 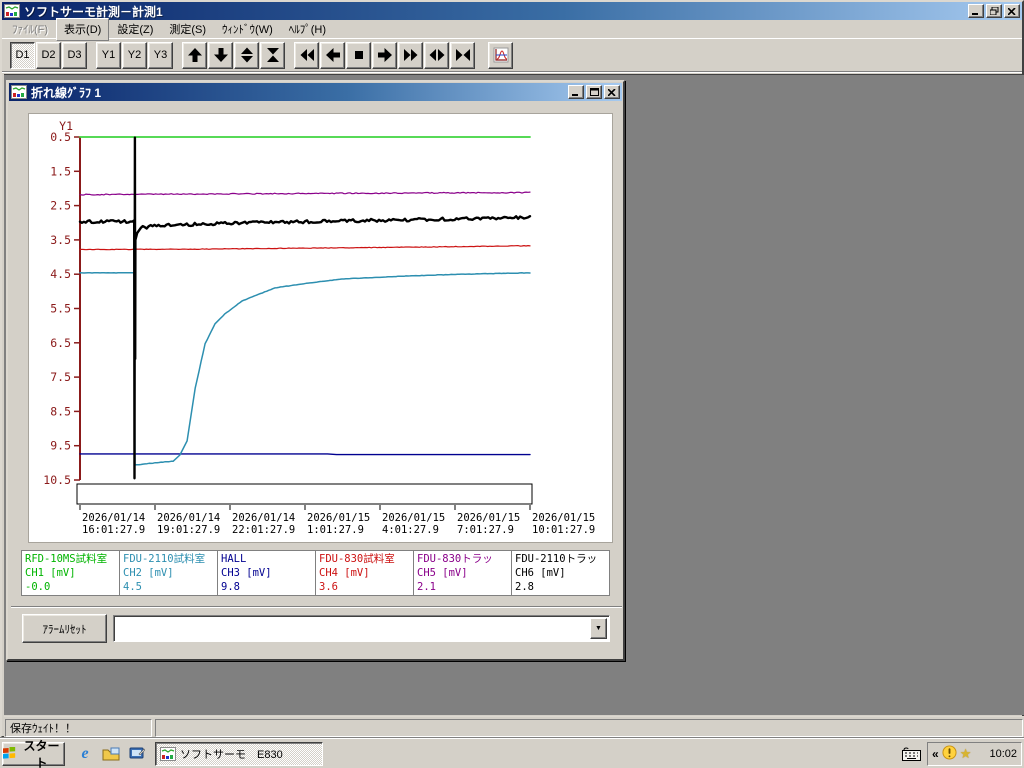 I want to click on star-tray-icon: ★, so click(x=966, y=754).